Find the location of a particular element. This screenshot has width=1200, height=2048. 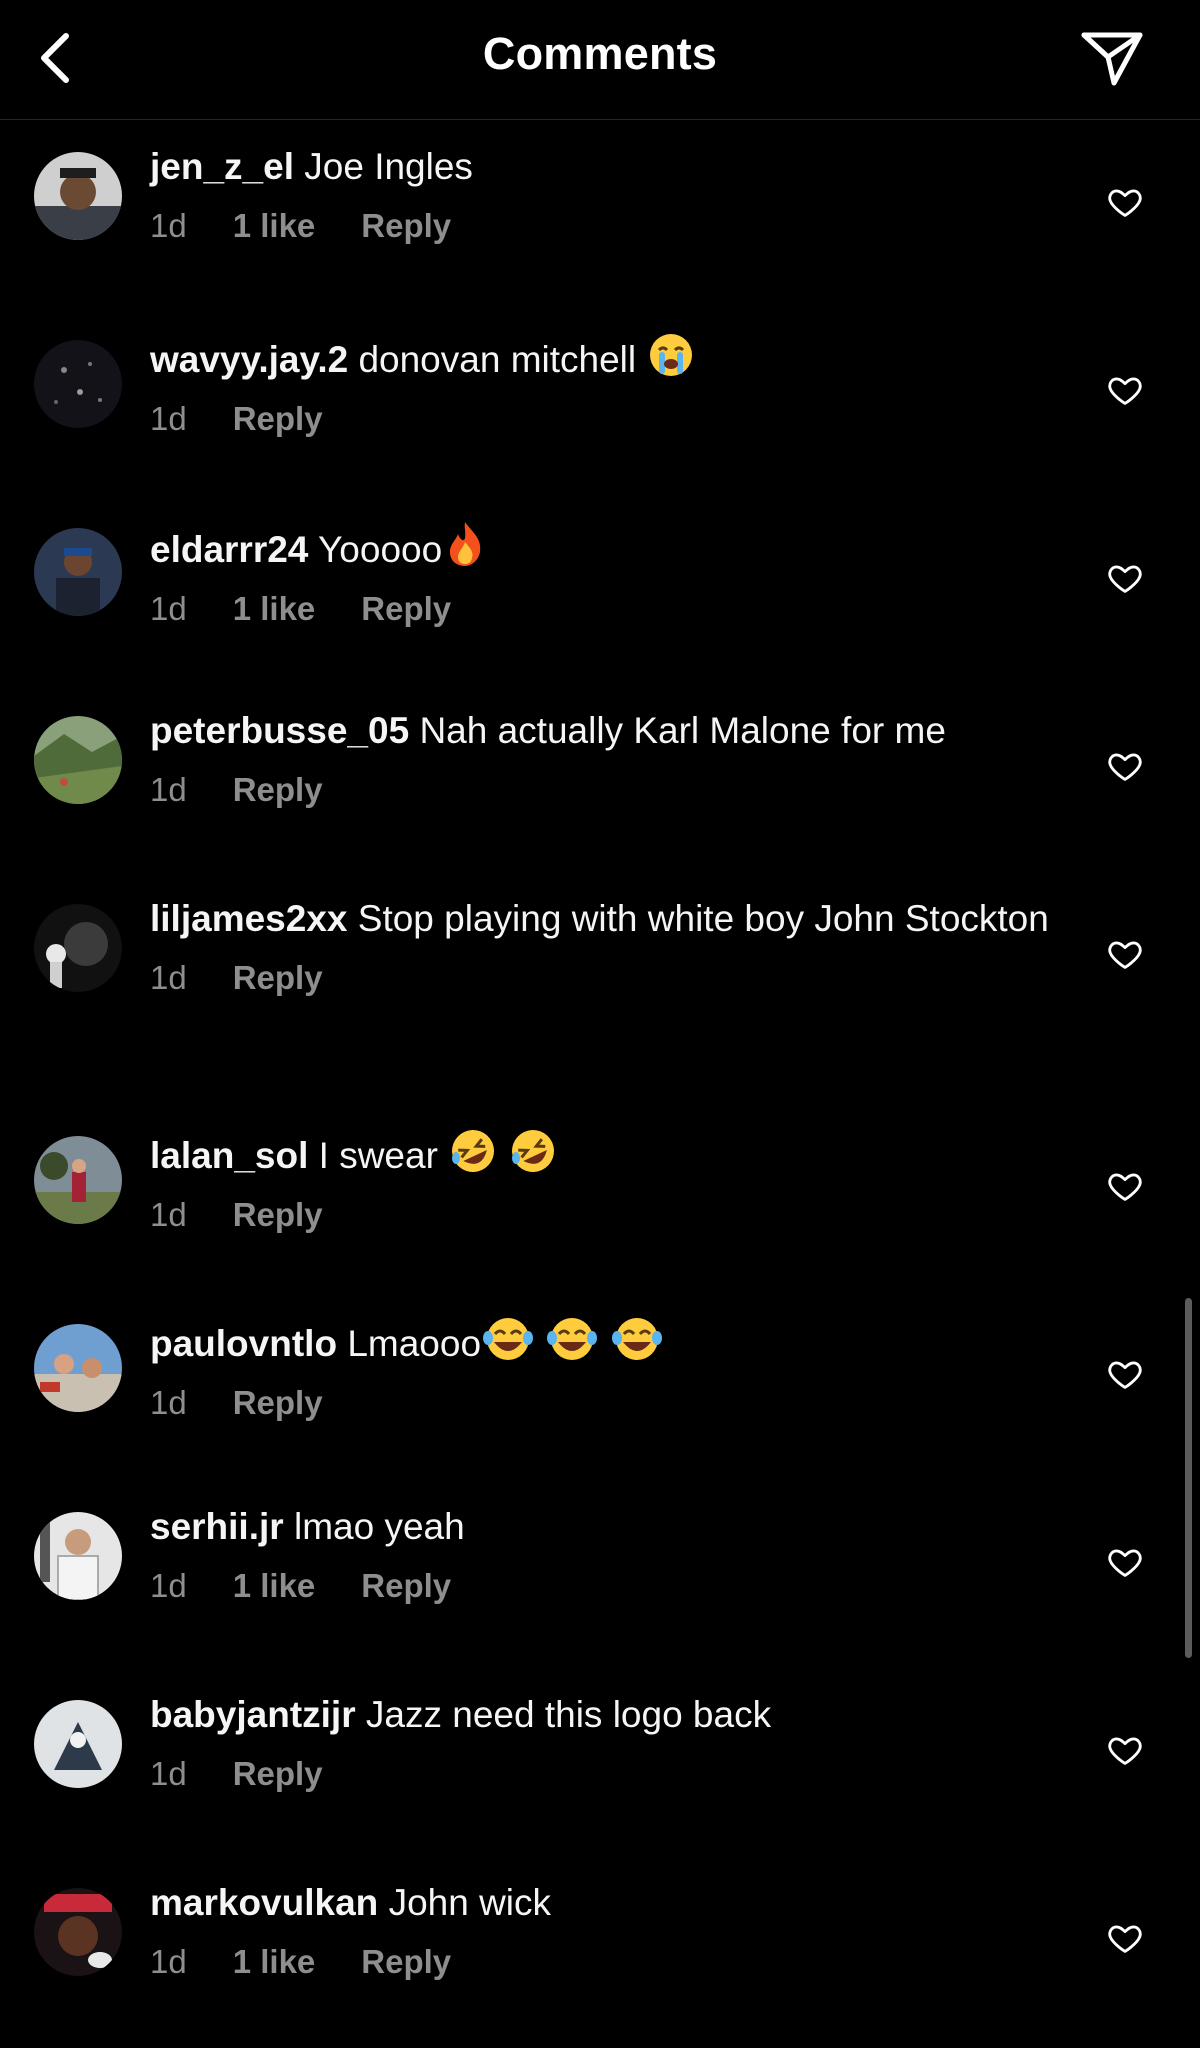

comment-item: lalan_sol I swear 1d Reply is located at coordinates (600, 1198).